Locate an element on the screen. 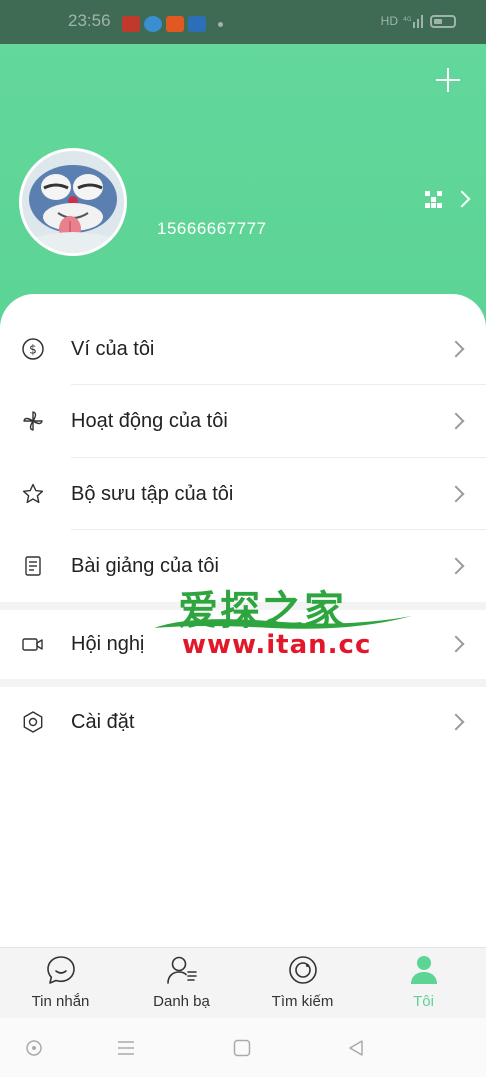 This screenshot has height=1077, width=486. bottom-tab-bar: Tin nhắn Danh bạ Tìm kiếm Tôi is located at coordinates (243, 982).